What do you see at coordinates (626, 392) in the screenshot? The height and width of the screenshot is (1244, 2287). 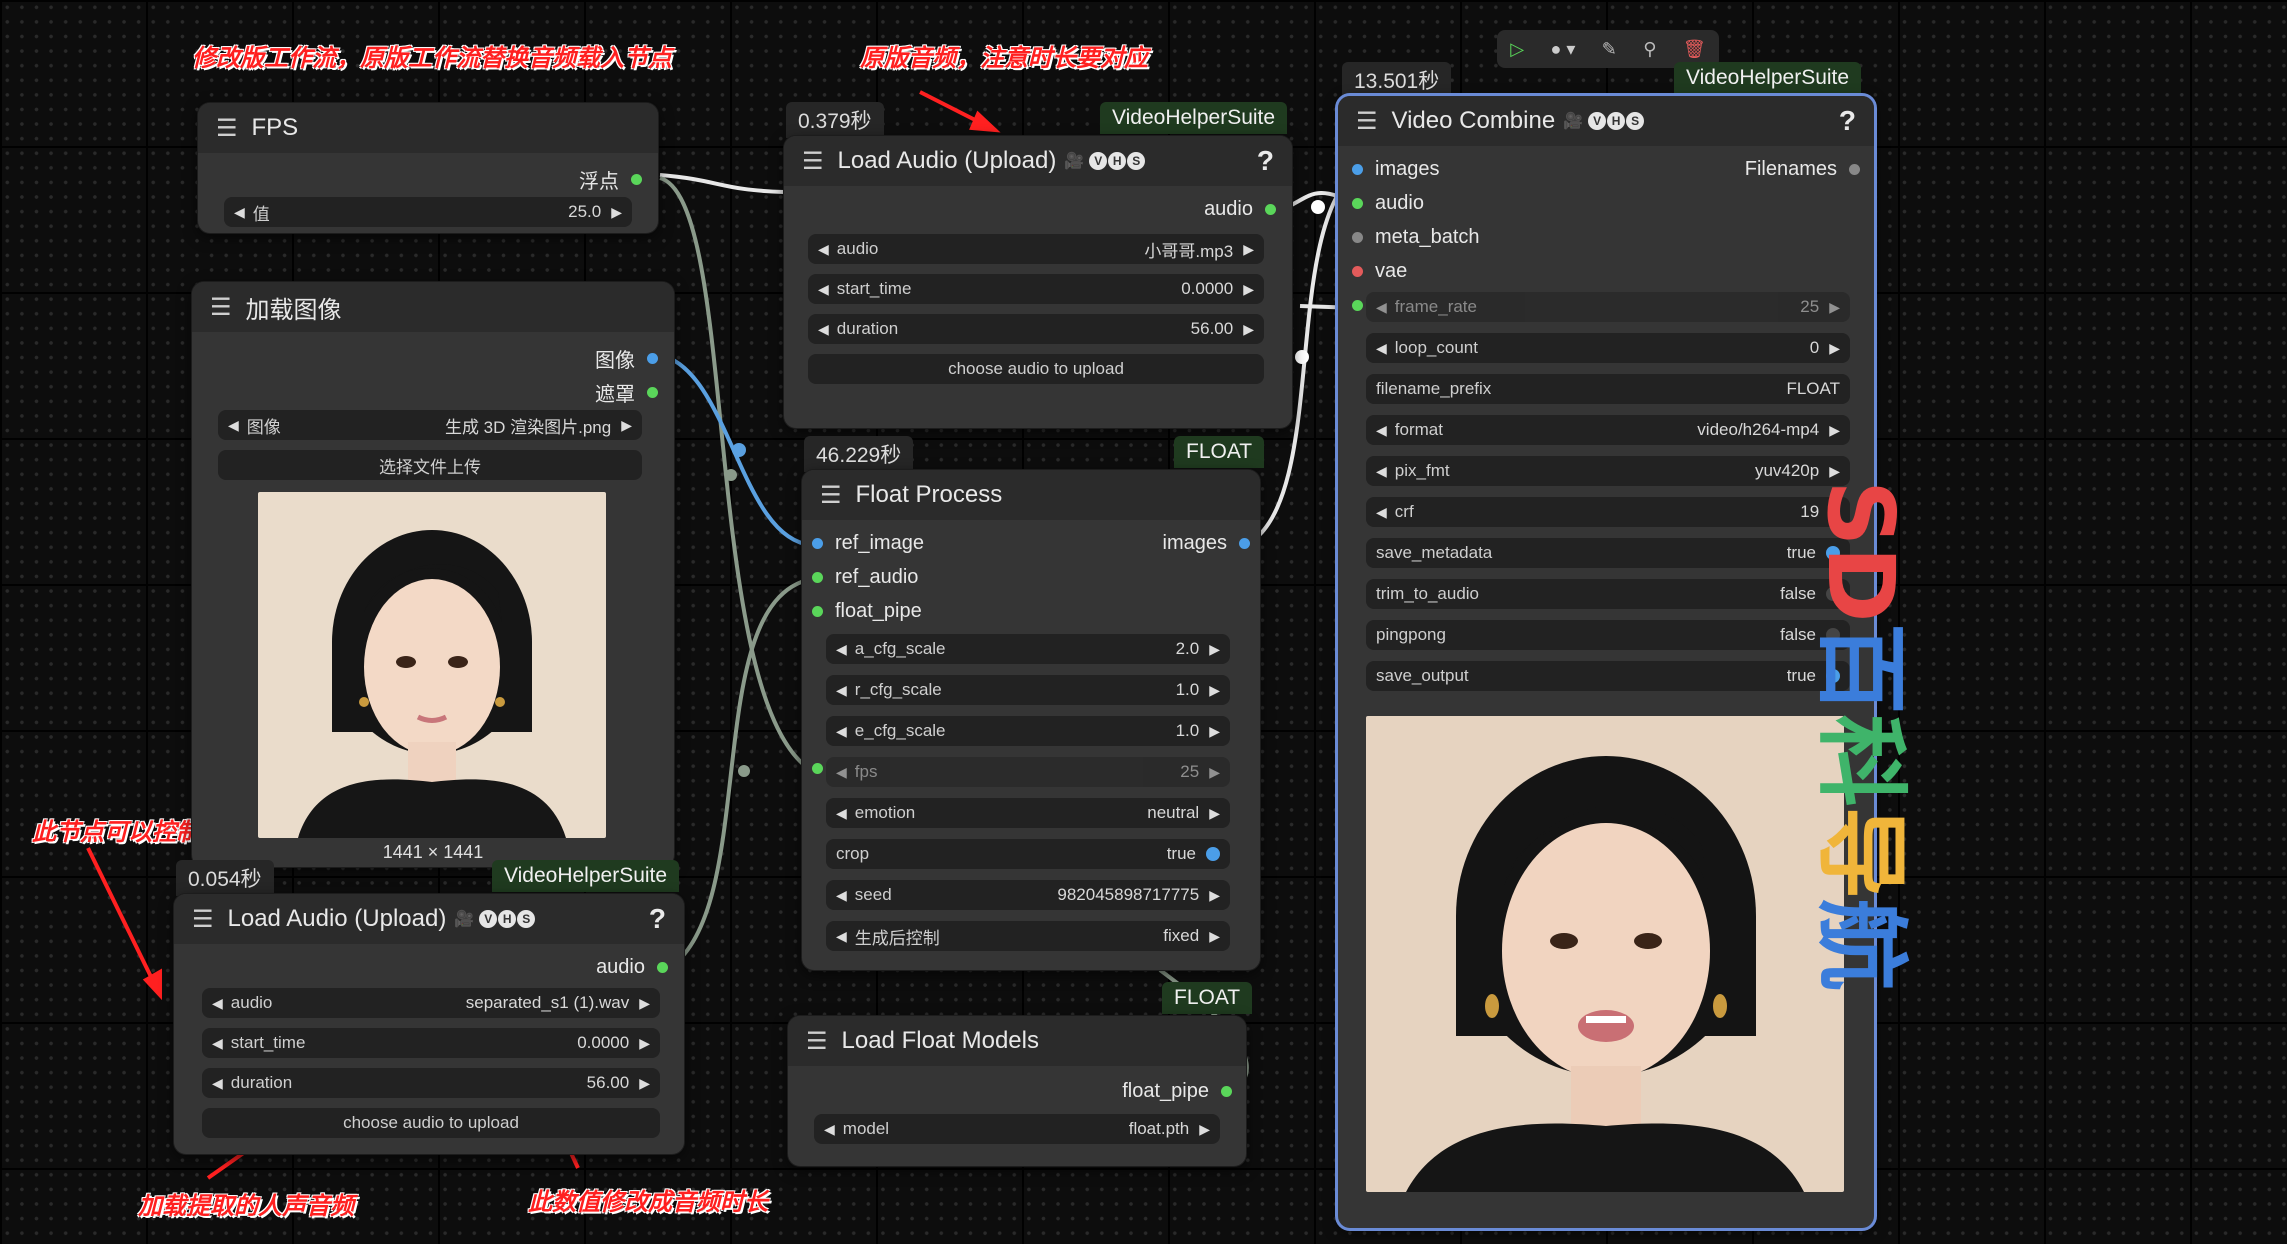 I see `output-slot-mask: 遮罩` at bounding box center [626, 392].